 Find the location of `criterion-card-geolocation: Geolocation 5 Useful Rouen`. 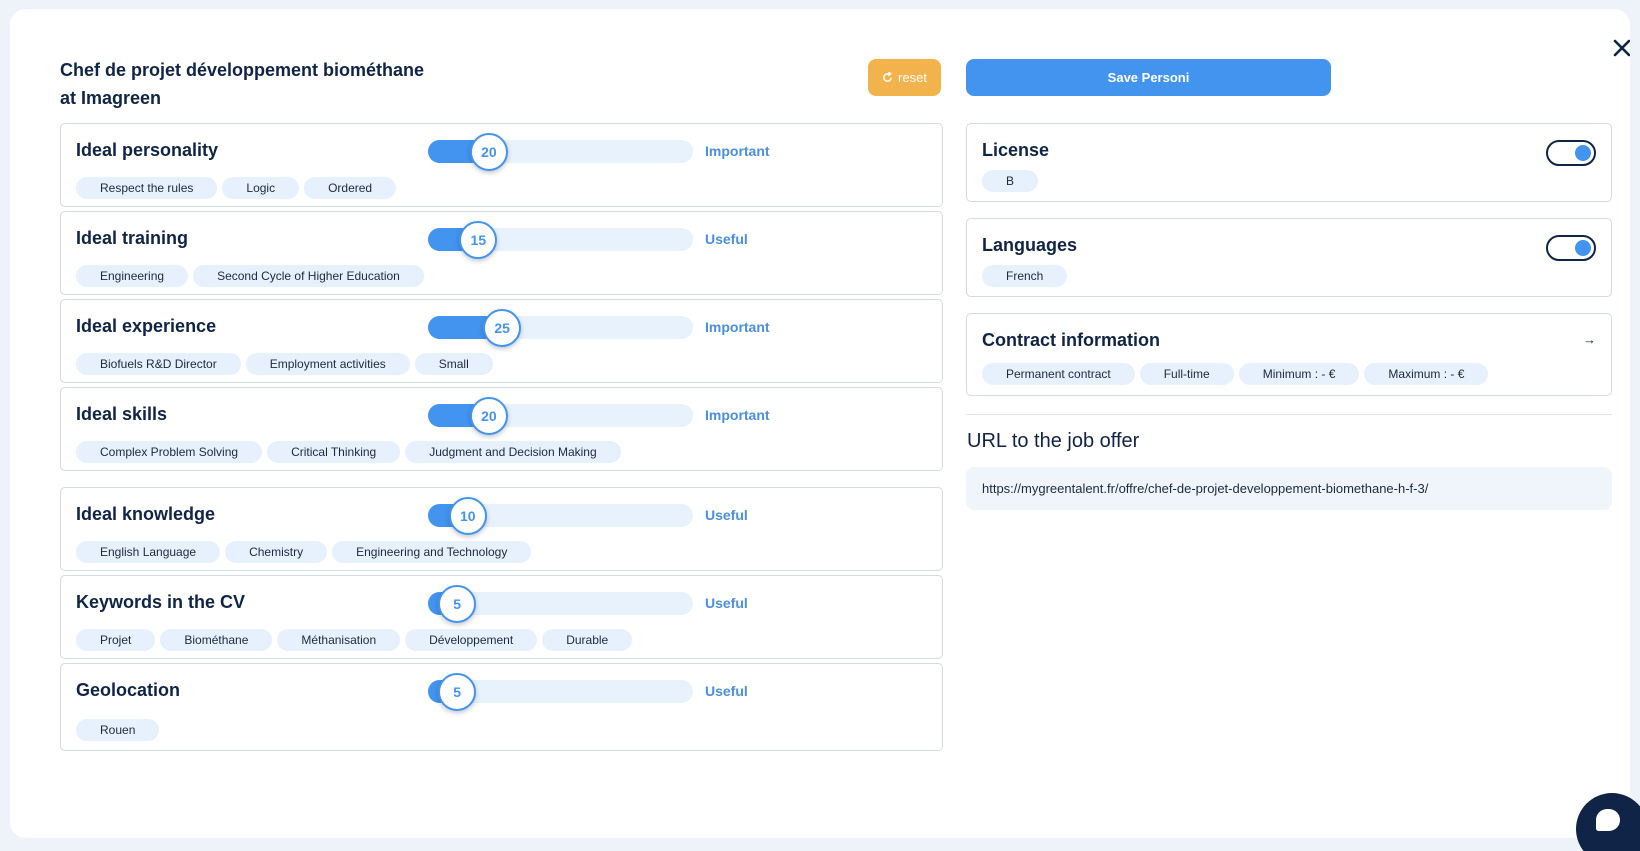

criterion-card-geolocation: Geolocation 5 Useful Rouen is located at coordinates (501, 707).